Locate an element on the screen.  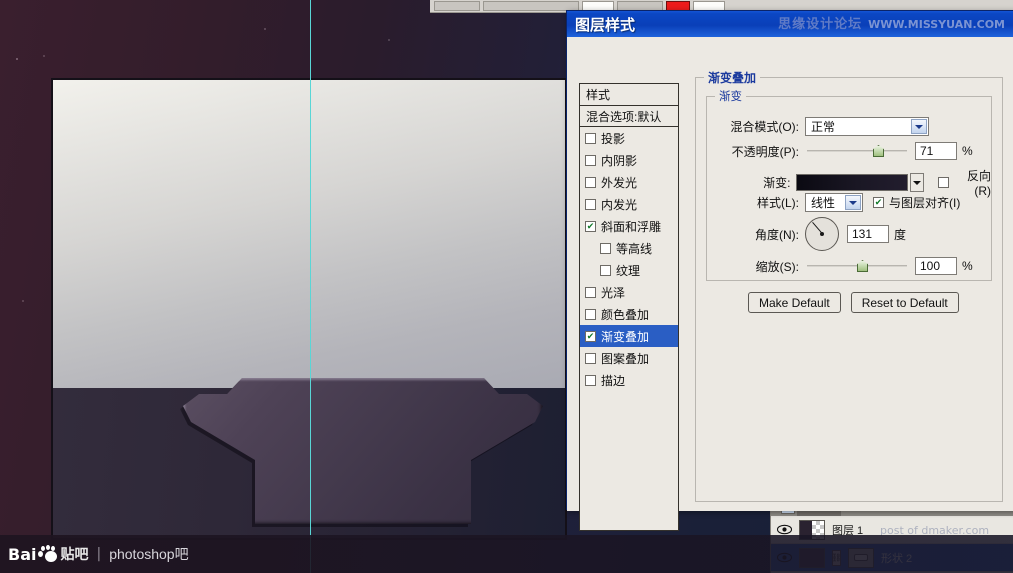
style-item-texture: 纹理 is located at coordinates (629, 270).